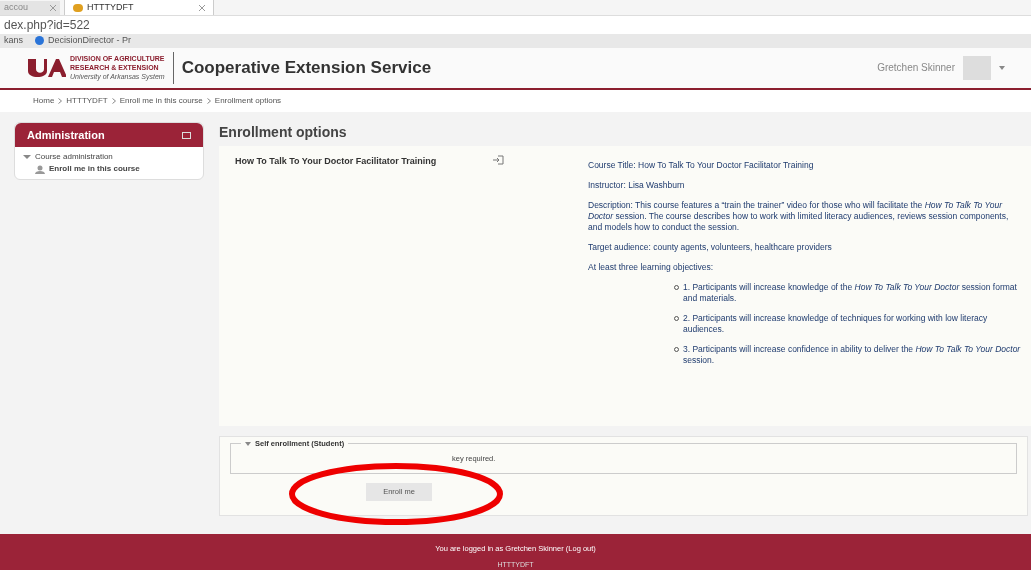 This screenshot has height=570, width=1031. Describe the element at coordinates (916, 68) in the screenshot. I see `user-name: Gretchen Skinner` at that location.